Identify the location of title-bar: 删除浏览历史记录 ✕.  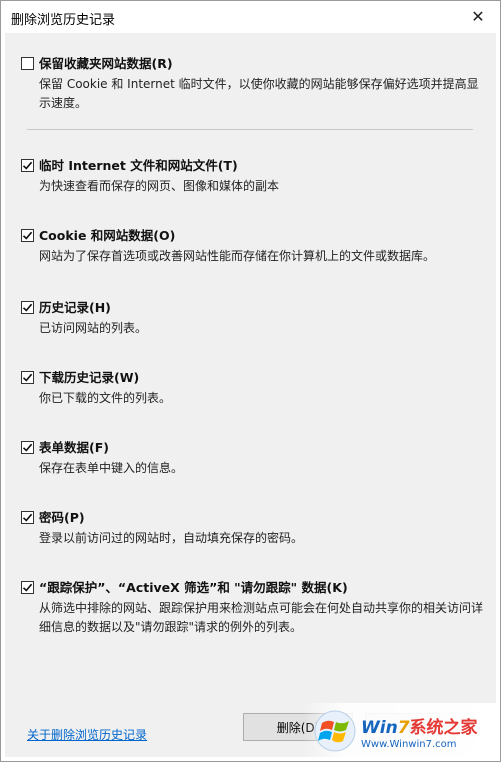
(250, 17).